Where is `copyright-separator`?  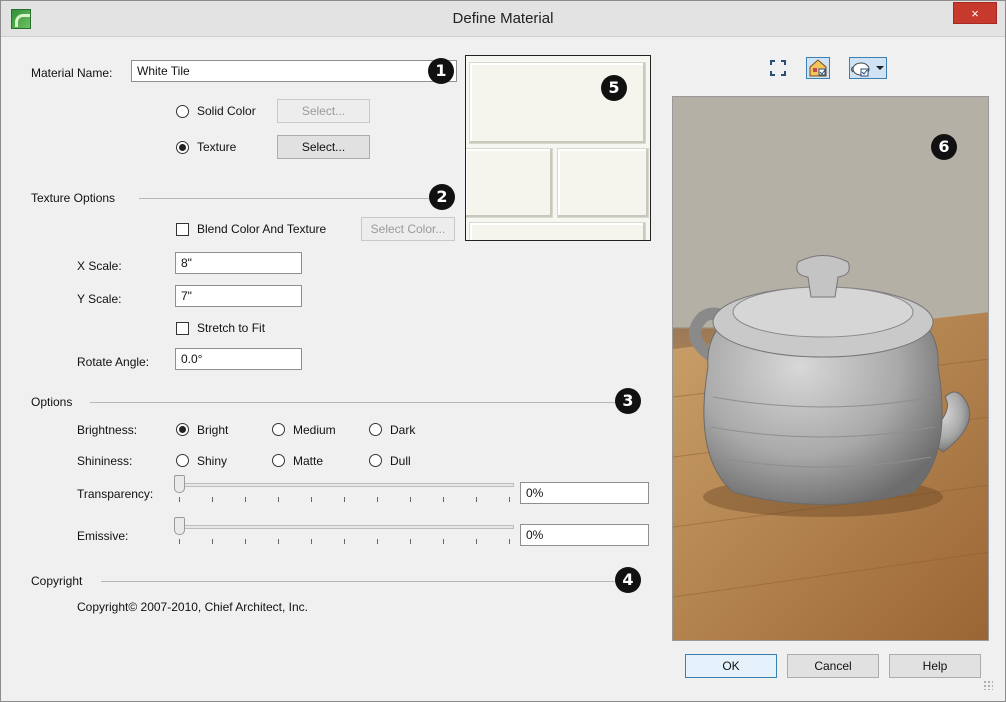
copyright-separator is located at coordinates (358, 581).